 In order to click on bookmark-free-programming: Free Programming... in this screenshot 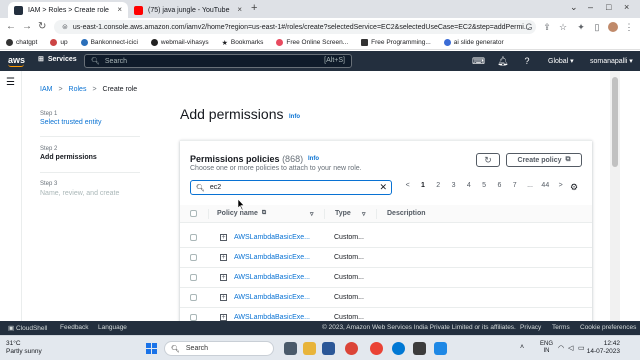, I will do `click(396, 42)`.